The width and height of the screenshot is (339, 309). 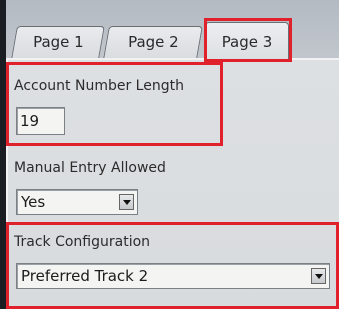 I want to click on tab-page-1-label: Page 1, so click(x=58, y=42).